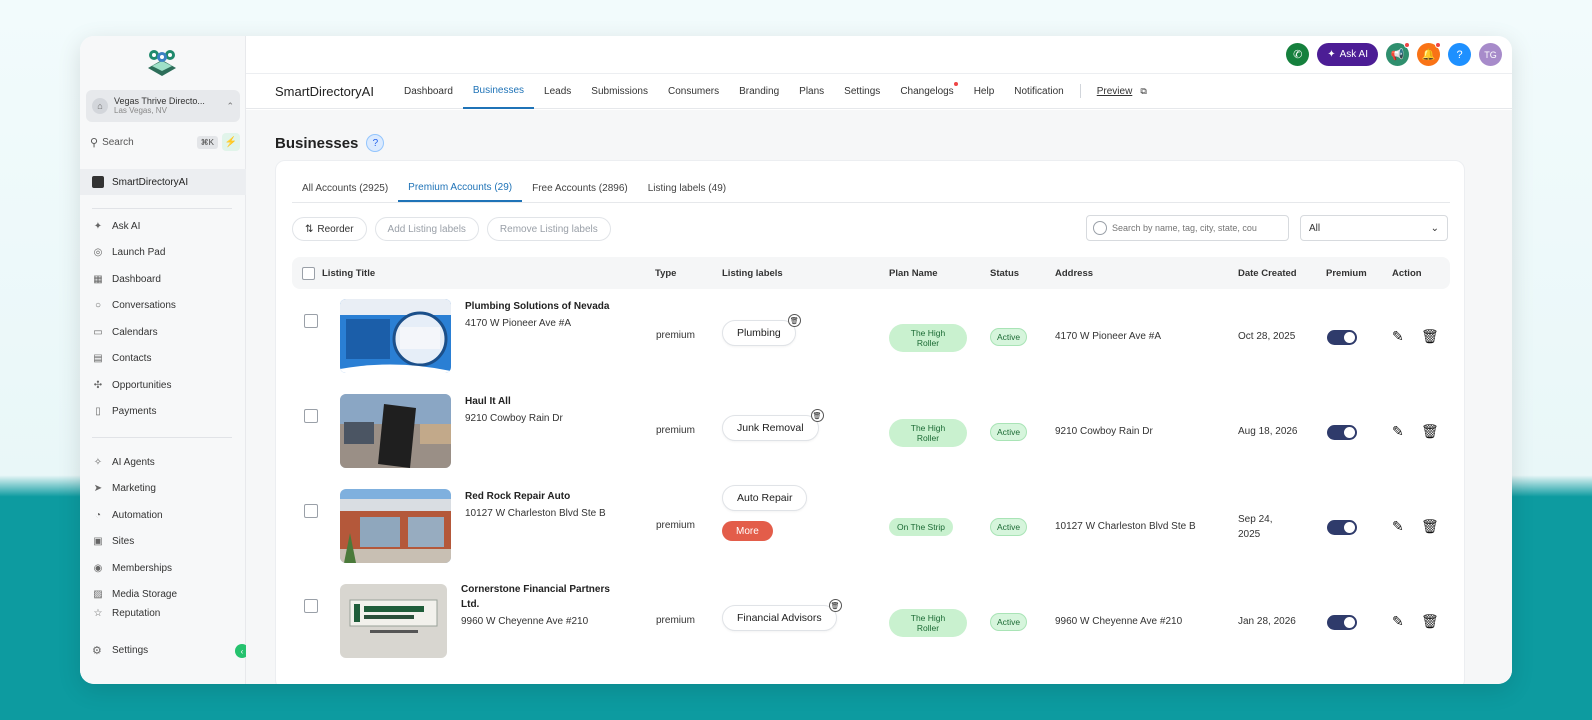  What do you see at coordinates (163, 279) in the screenshot?
I see `sidebar-item-dashboard: ▦ Dashboard` at bounding box center [163, 279].